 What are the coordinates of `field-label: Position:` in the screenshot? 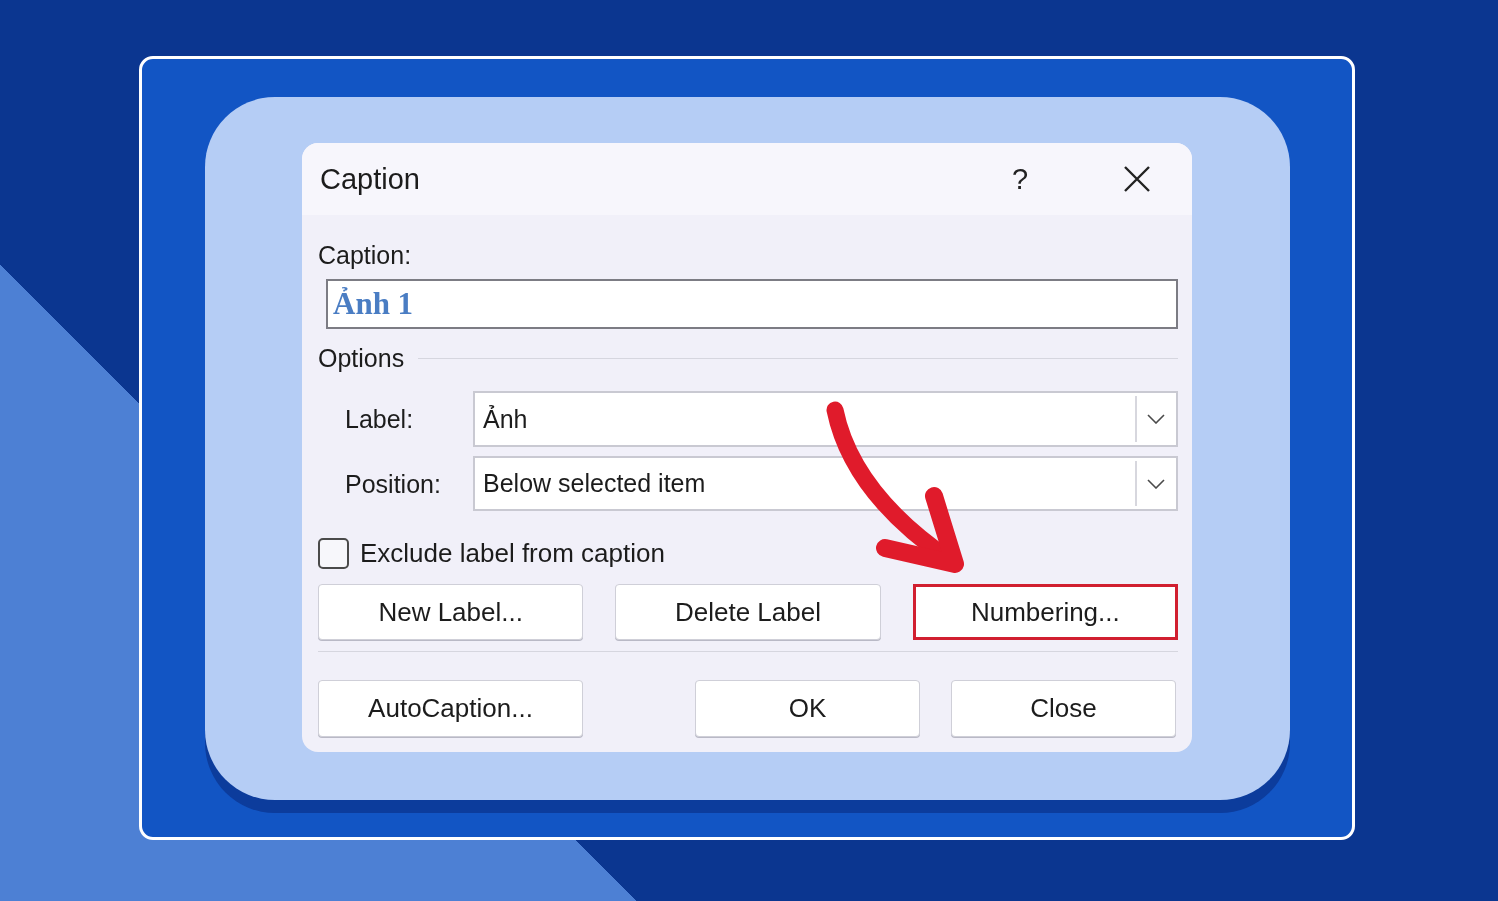 It's located at (393, 483).